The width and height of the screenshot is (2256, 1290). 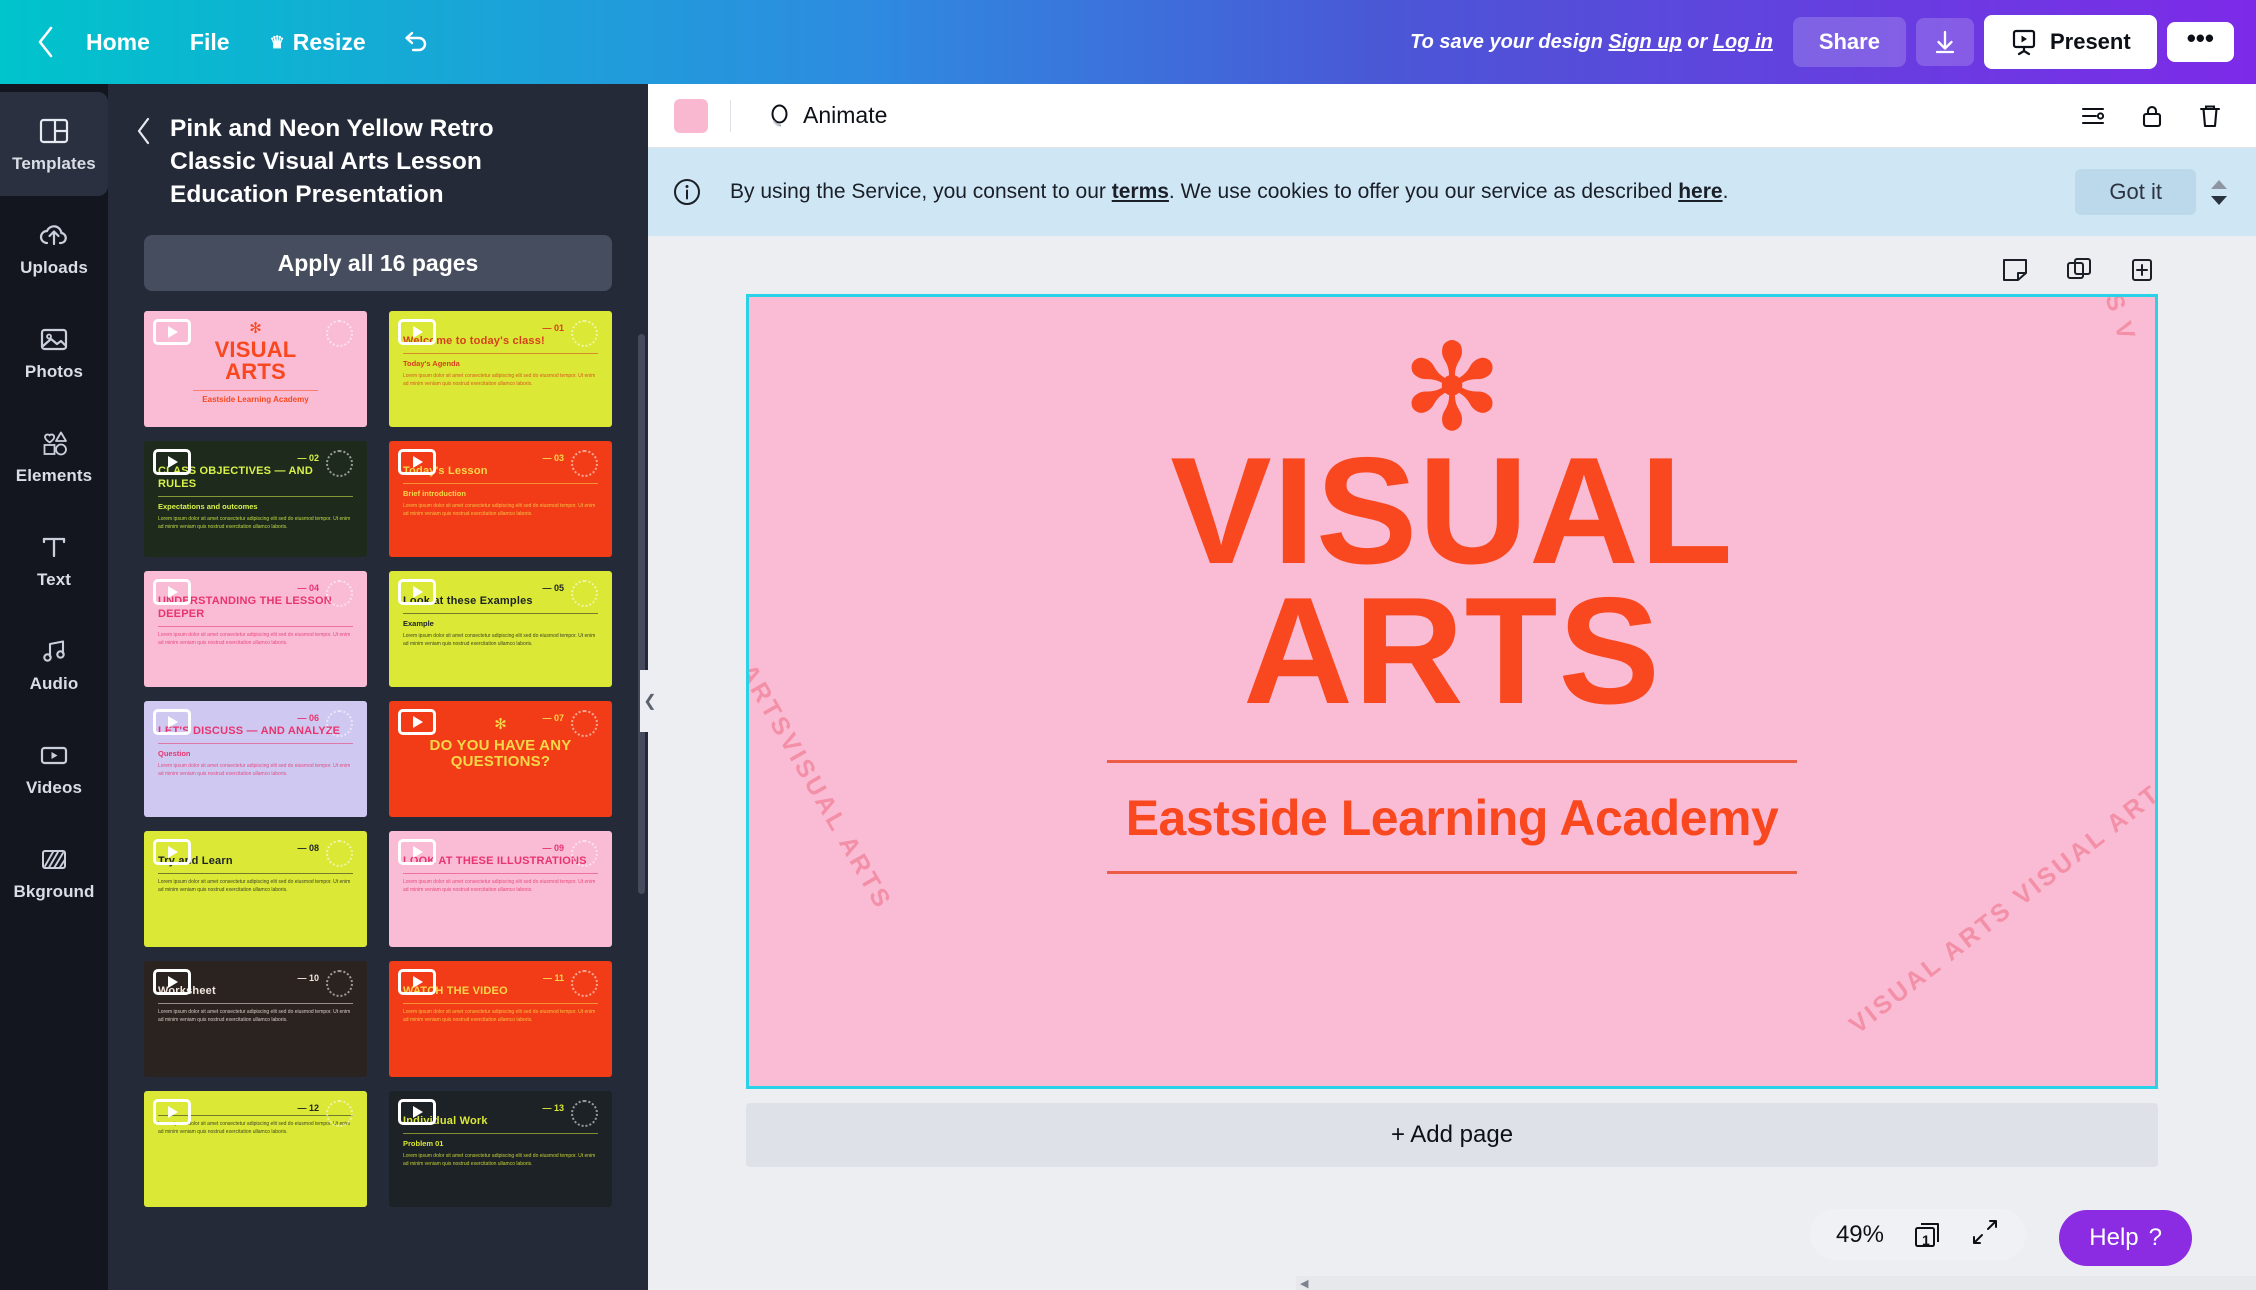 What do you see at coordinates (1452, 872) in the screenshot?
I see `divider-bottom` at bounding box center [1452, 872].